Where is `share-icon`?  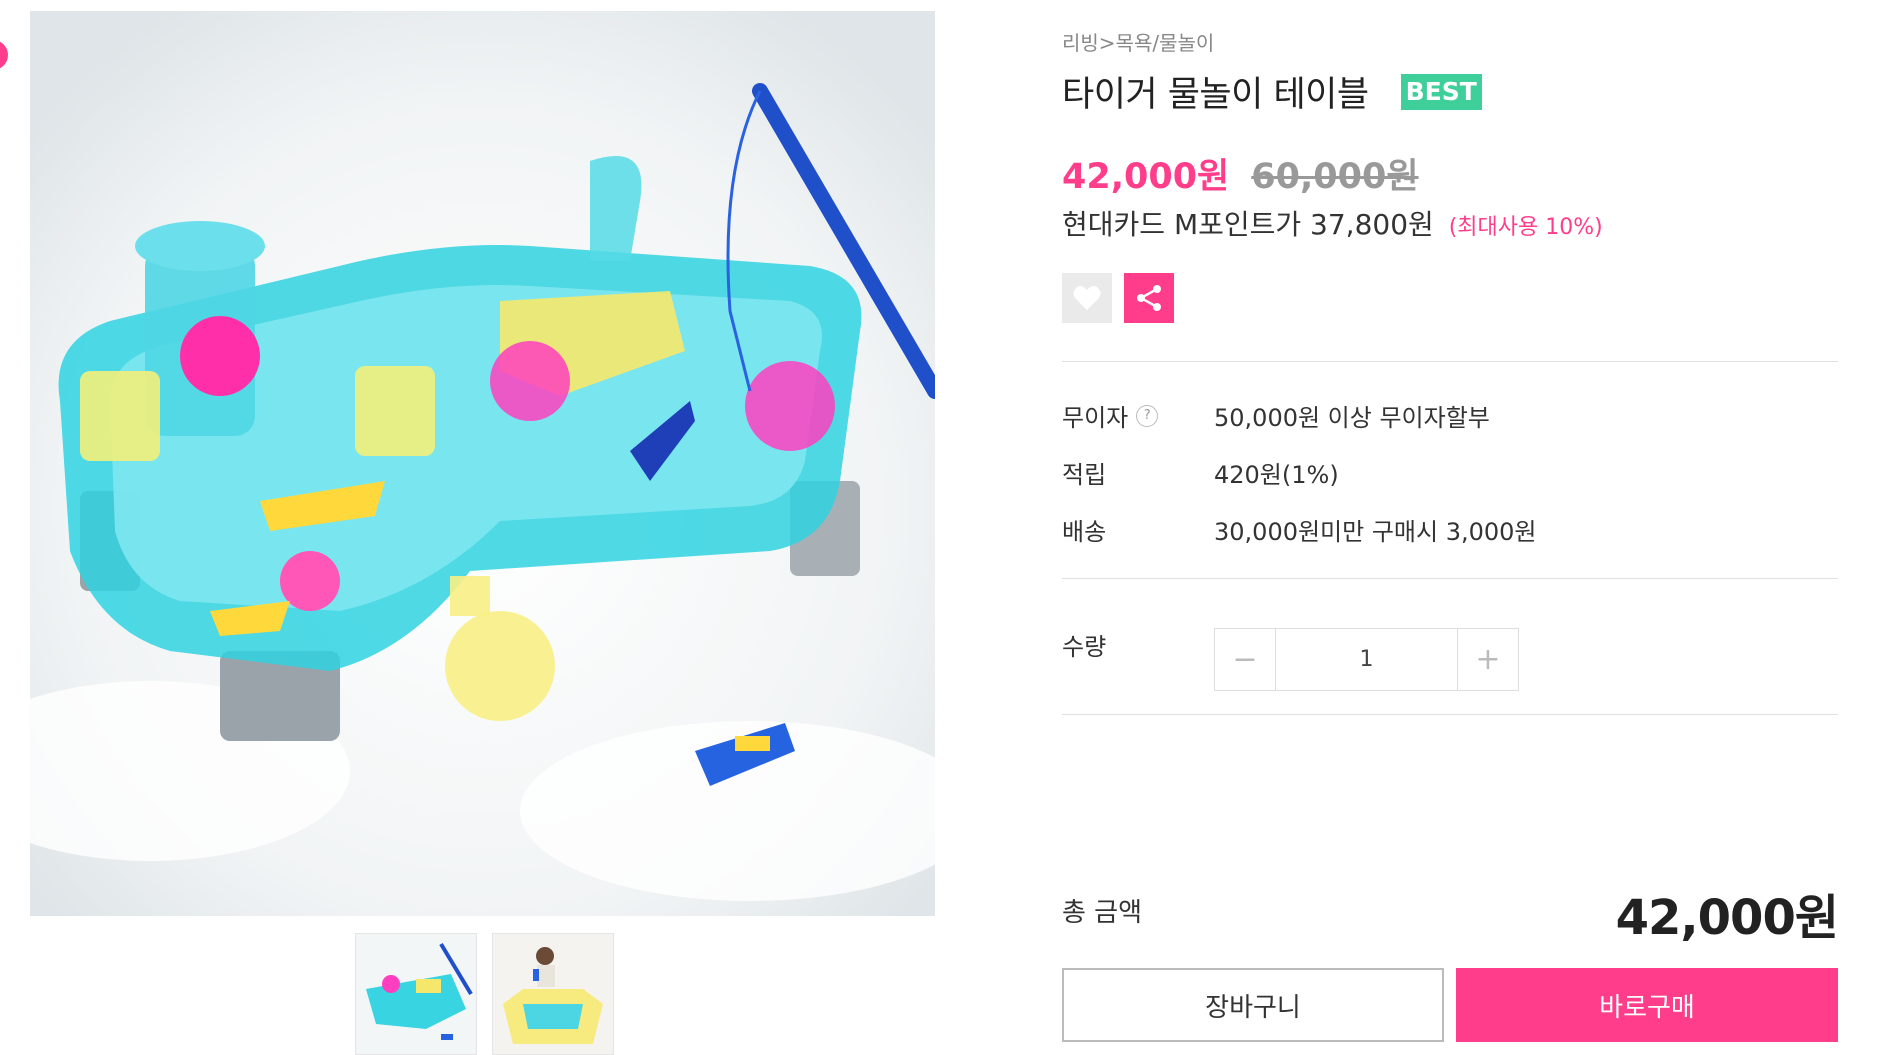 share-icon is located at coordinates (1149, 298).